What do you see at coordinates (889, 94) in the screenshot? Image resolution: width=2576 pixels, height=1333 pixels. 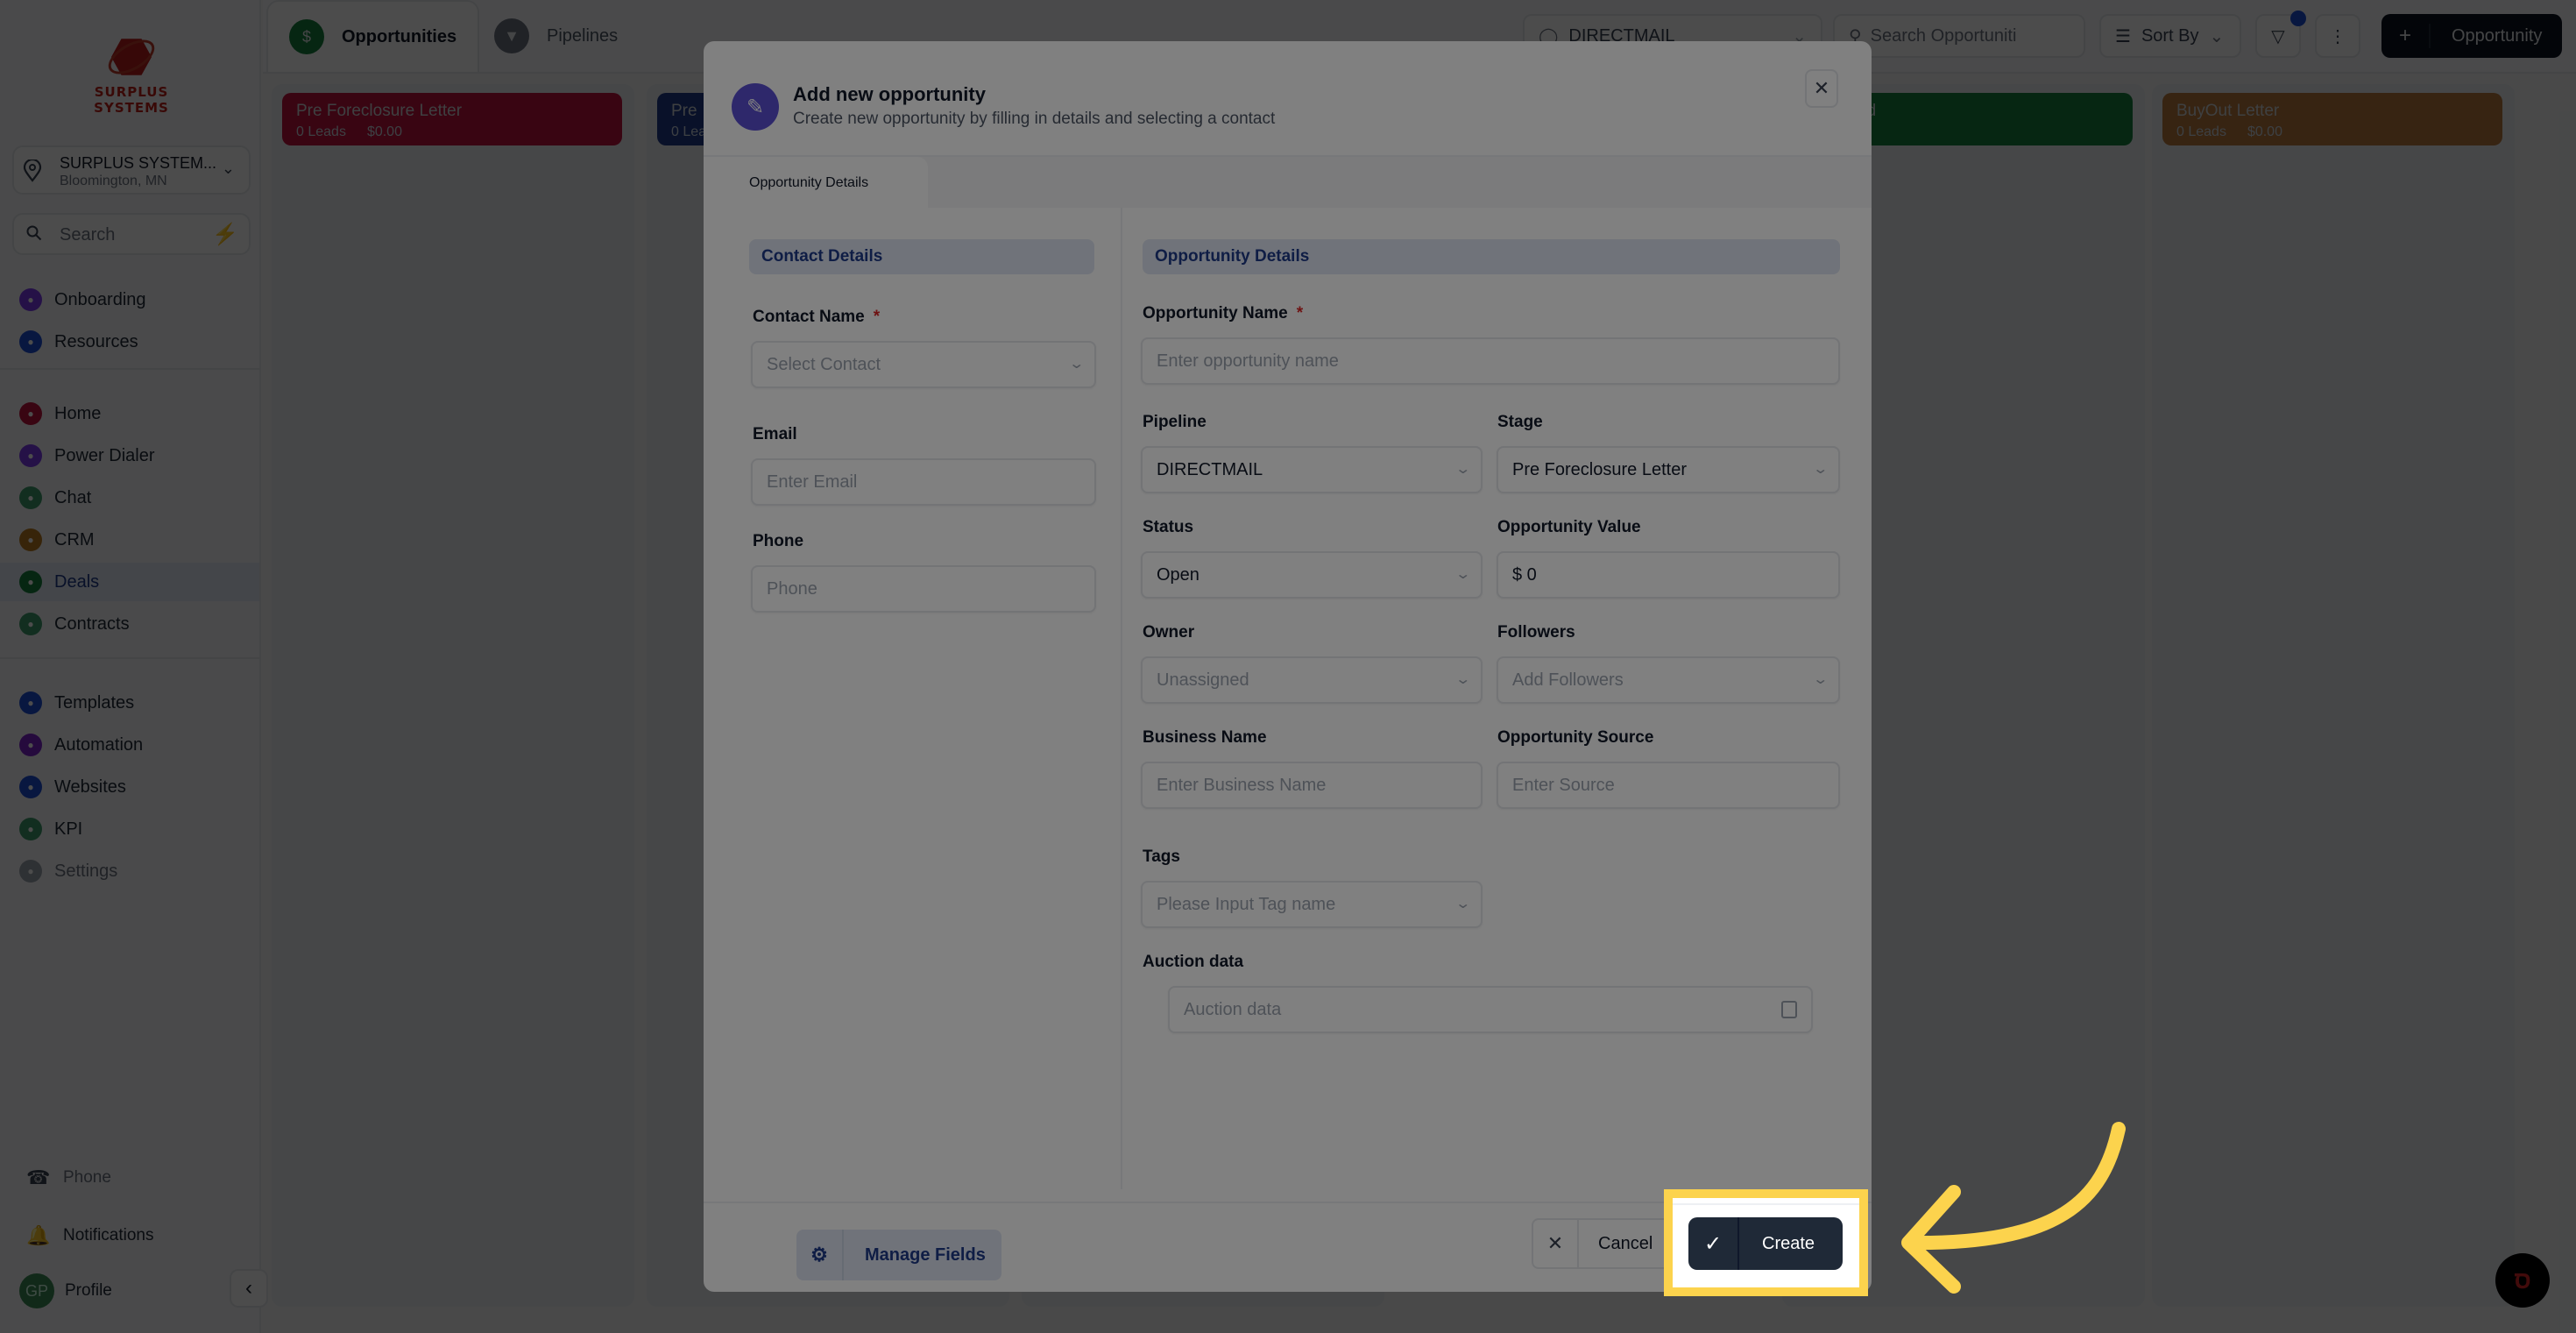 I see `modal-title: Add new opportunity` at bounding box center [889, 94].